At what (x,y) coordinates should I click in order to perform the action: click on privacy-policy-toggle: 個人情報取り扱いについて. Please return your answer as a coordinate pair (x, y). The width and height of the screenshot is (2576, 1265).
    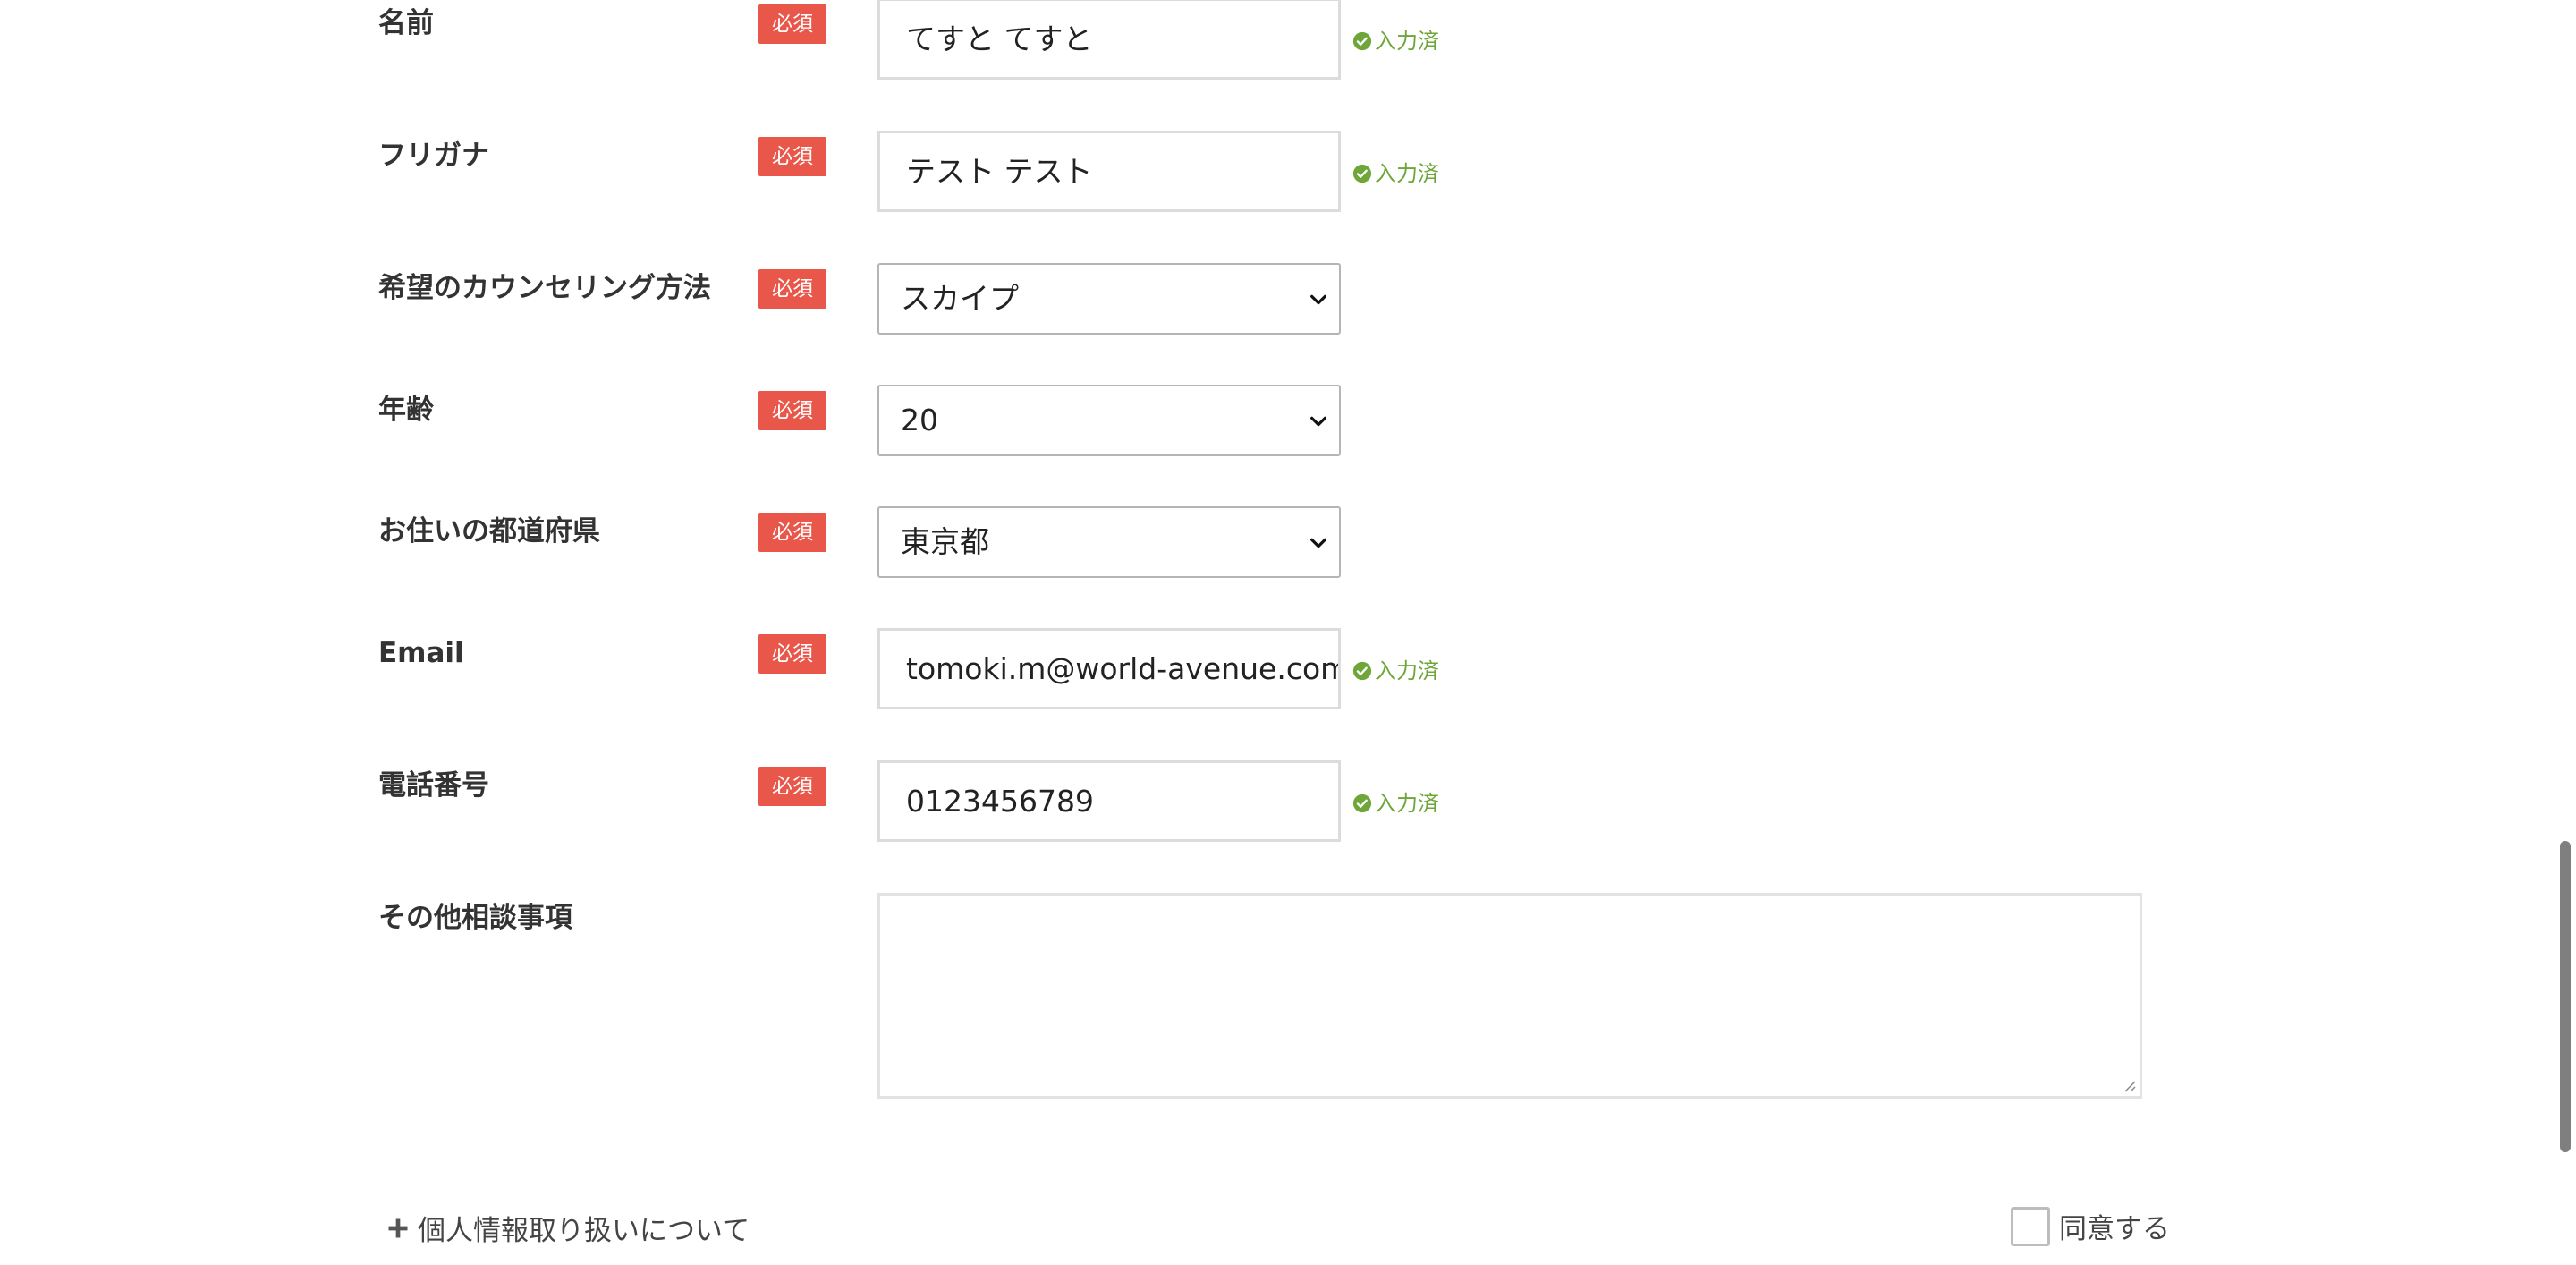
    Looking at the image, I should click on (568, 1228).